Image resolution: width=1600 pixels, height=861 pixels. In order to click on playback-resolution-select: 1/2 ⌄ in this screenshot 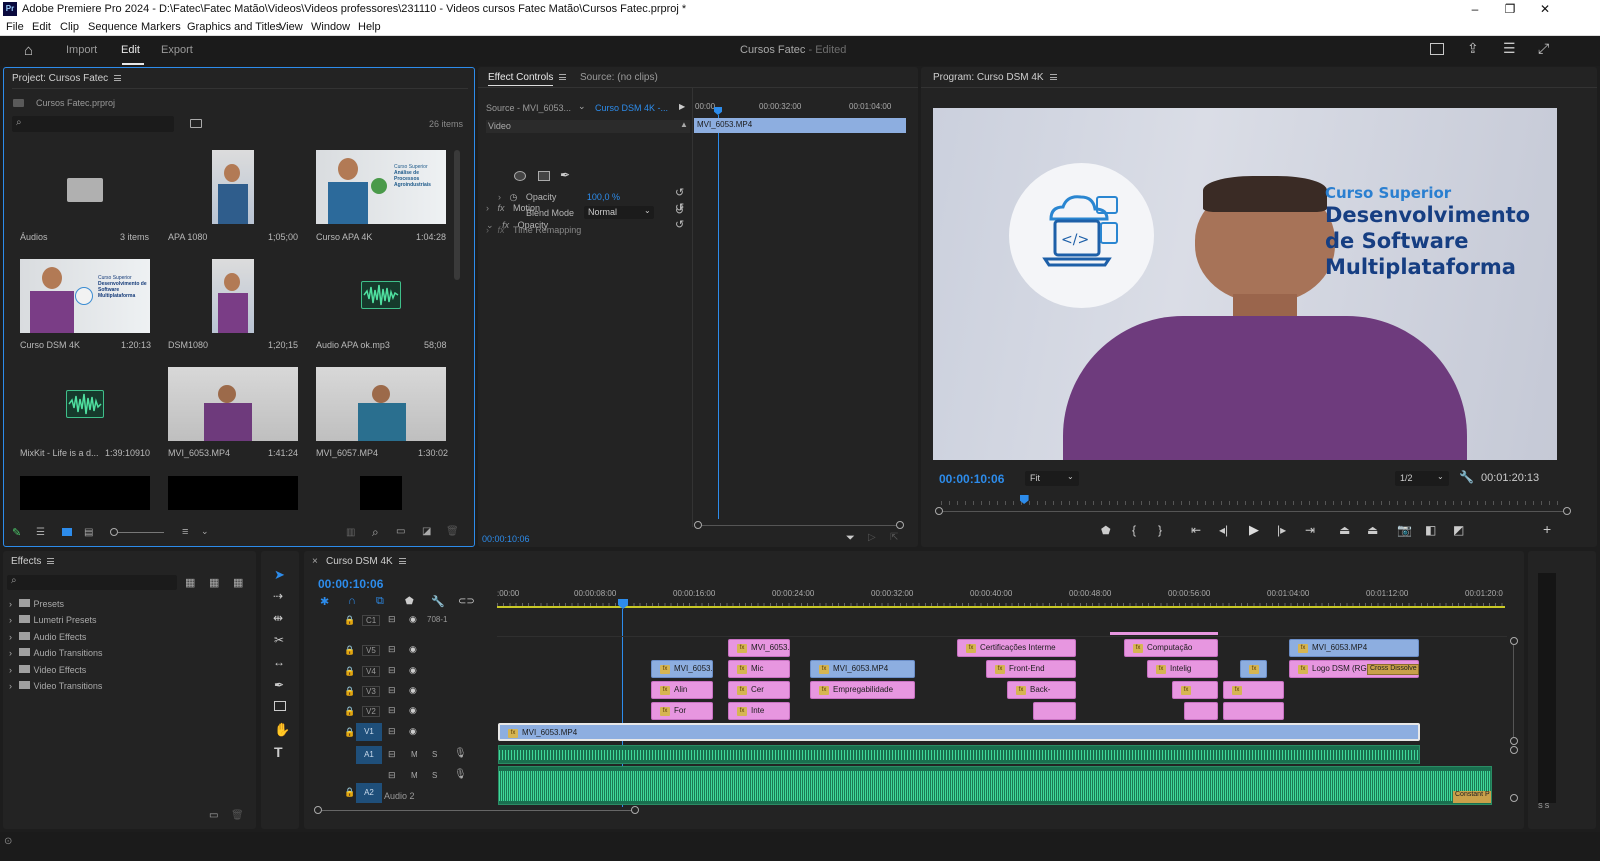, I will do `click(1422, 478)`.